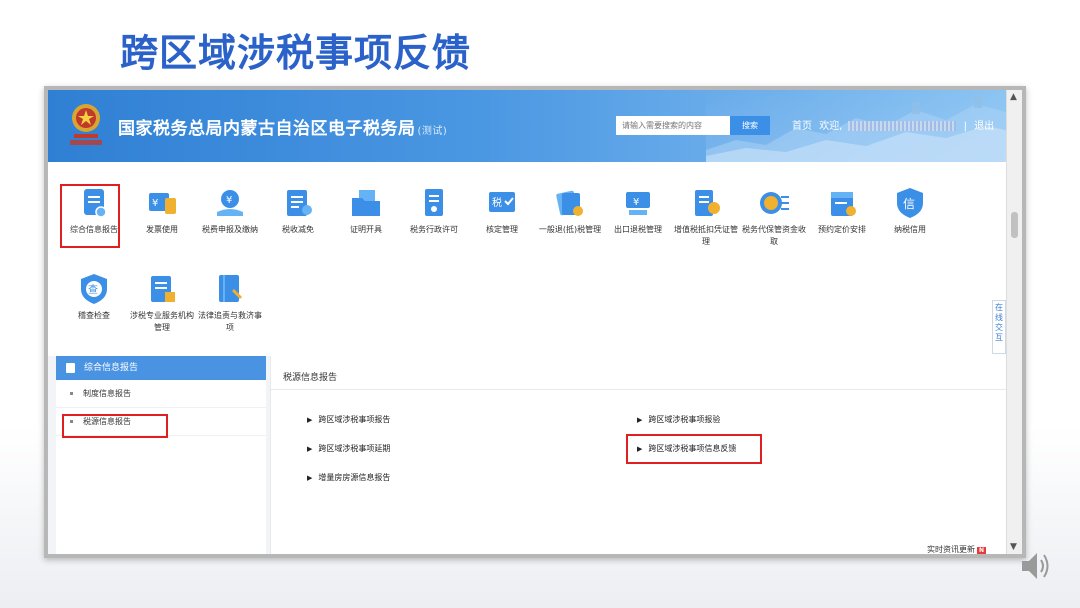 The width and height of the screenshot is (1080, 608). I want to click on header-nav: 首页 欢迎, | 退出, so click(895, 124).